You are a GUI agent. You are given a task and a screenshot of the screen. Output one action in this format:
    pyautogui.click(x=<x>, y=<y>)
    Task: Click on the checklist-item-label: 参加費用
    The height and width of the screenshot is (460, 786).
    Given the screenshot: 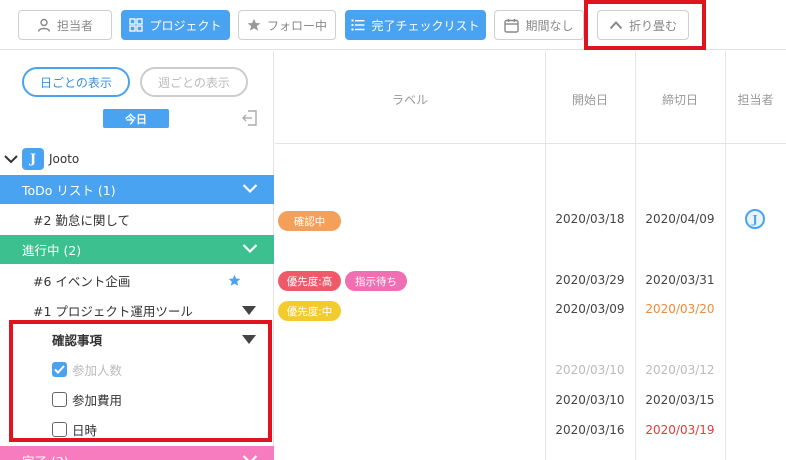 What is the action you would take?
    pyautogui.click(x=97, y=400)
    